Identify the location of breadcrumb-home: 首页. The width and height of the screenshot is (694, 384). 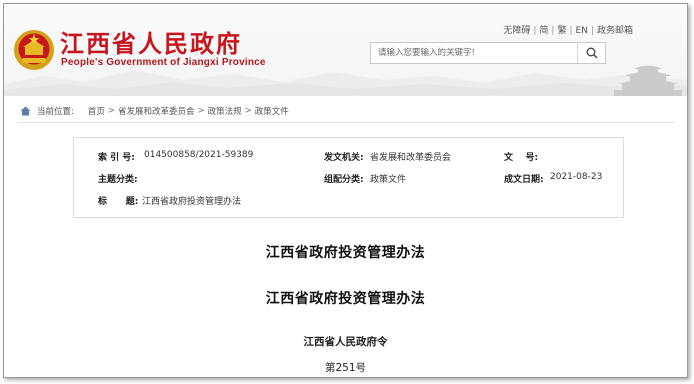
(96, 111).